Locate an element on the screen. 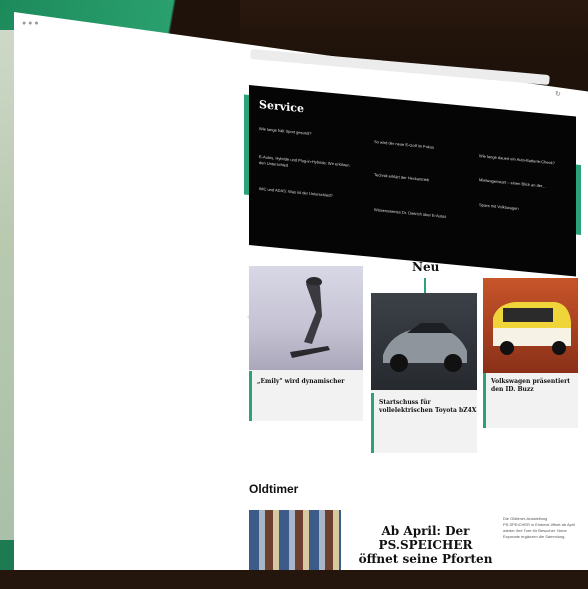 The width and height of the screenshot is (588, 589). service-accent-bar-right is located at coordinates (578, 199).